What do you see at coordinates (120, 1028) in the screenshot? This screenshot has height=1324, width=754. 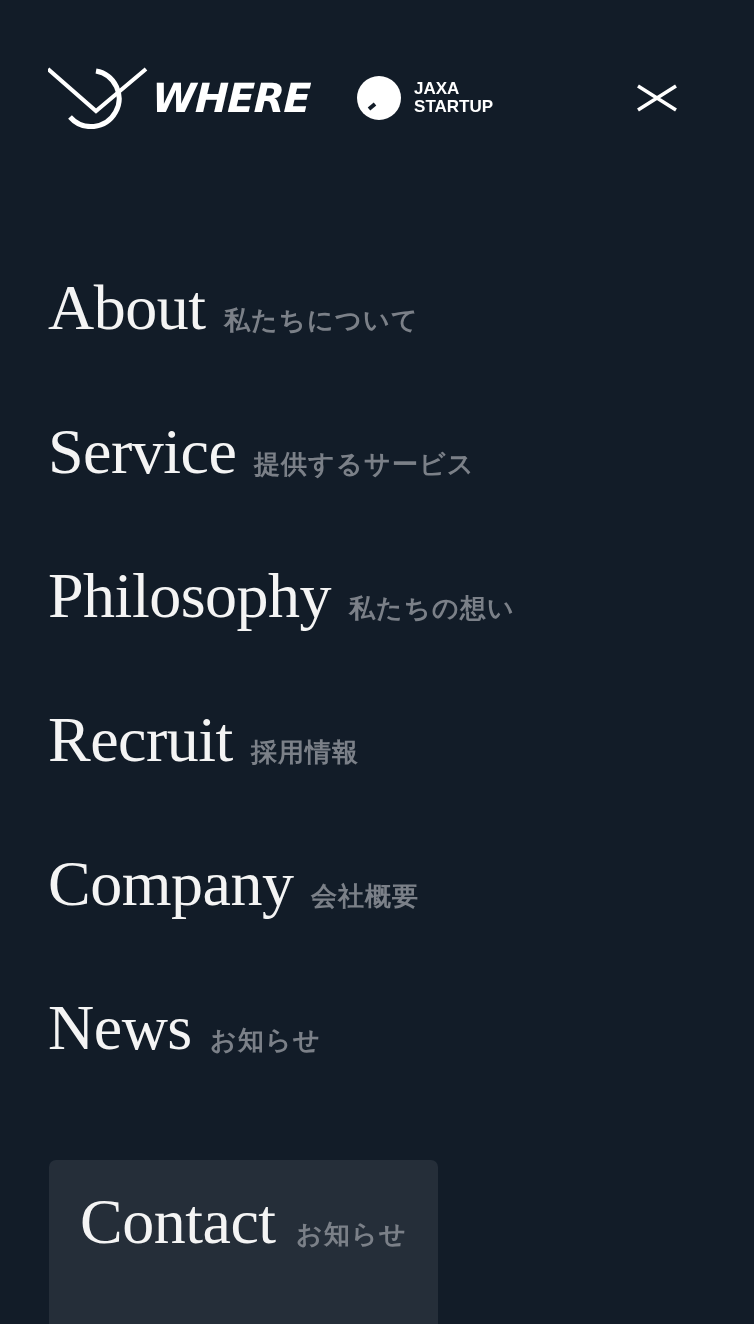 I see `nav-link: News` at bounding box center [120, 1028].